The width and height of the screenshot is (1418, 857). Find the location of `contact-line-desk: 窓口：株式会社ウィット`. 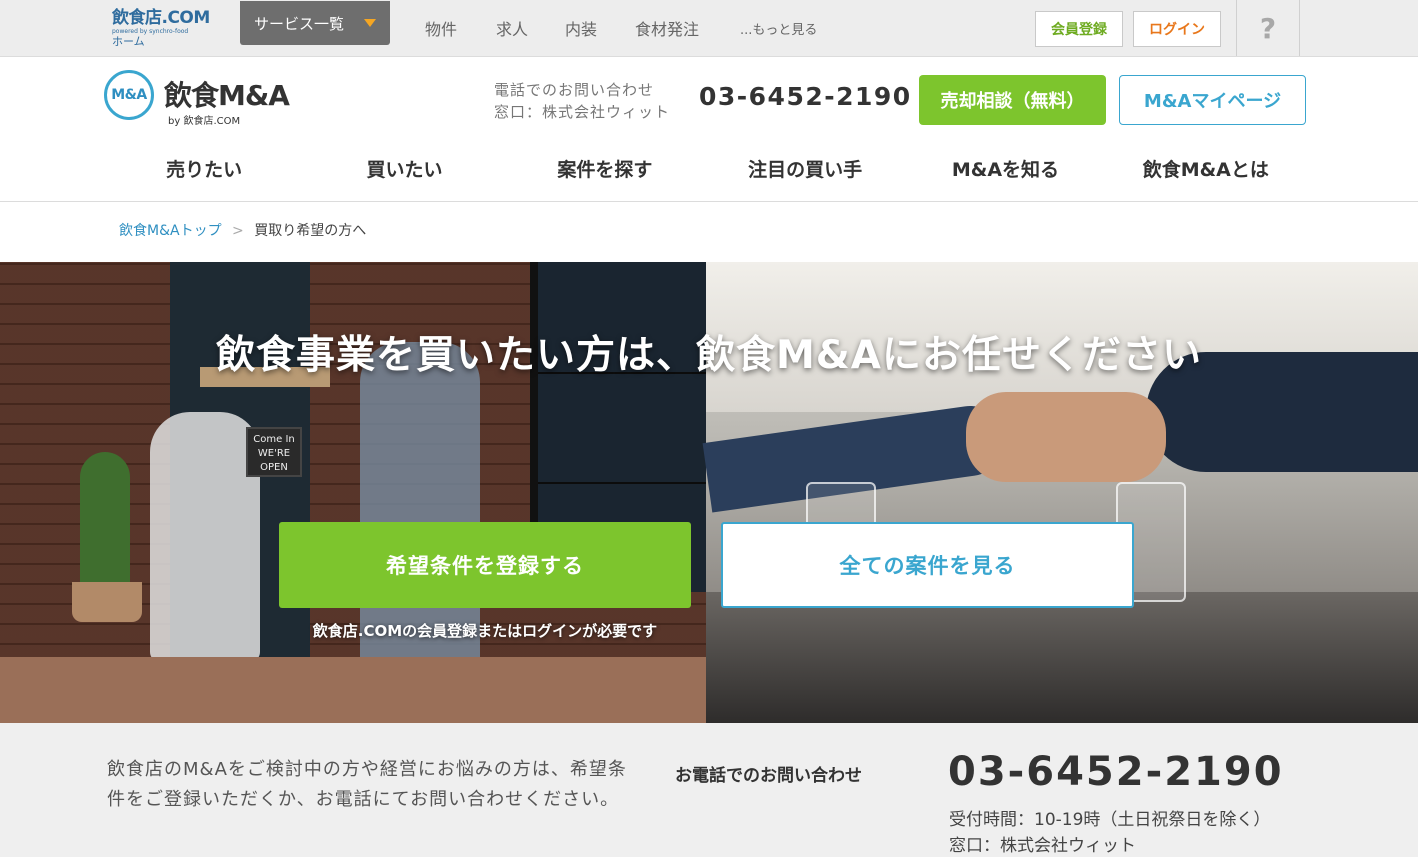

contact-line-desk: 窓口：株式会社ウィット is located at coordinates (582, 112).